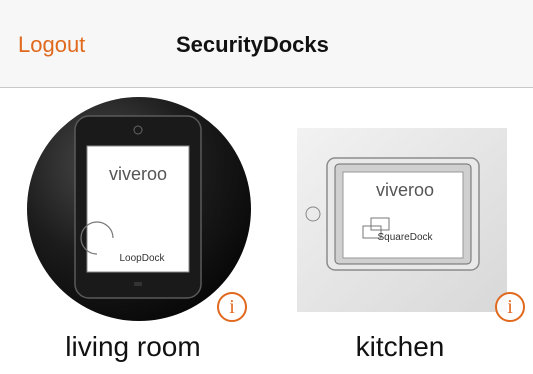 The image size is (533, 374). Describe the element at coordinates (133, 346) in the screenshot. I see `dock-name-label: living room` at that location.